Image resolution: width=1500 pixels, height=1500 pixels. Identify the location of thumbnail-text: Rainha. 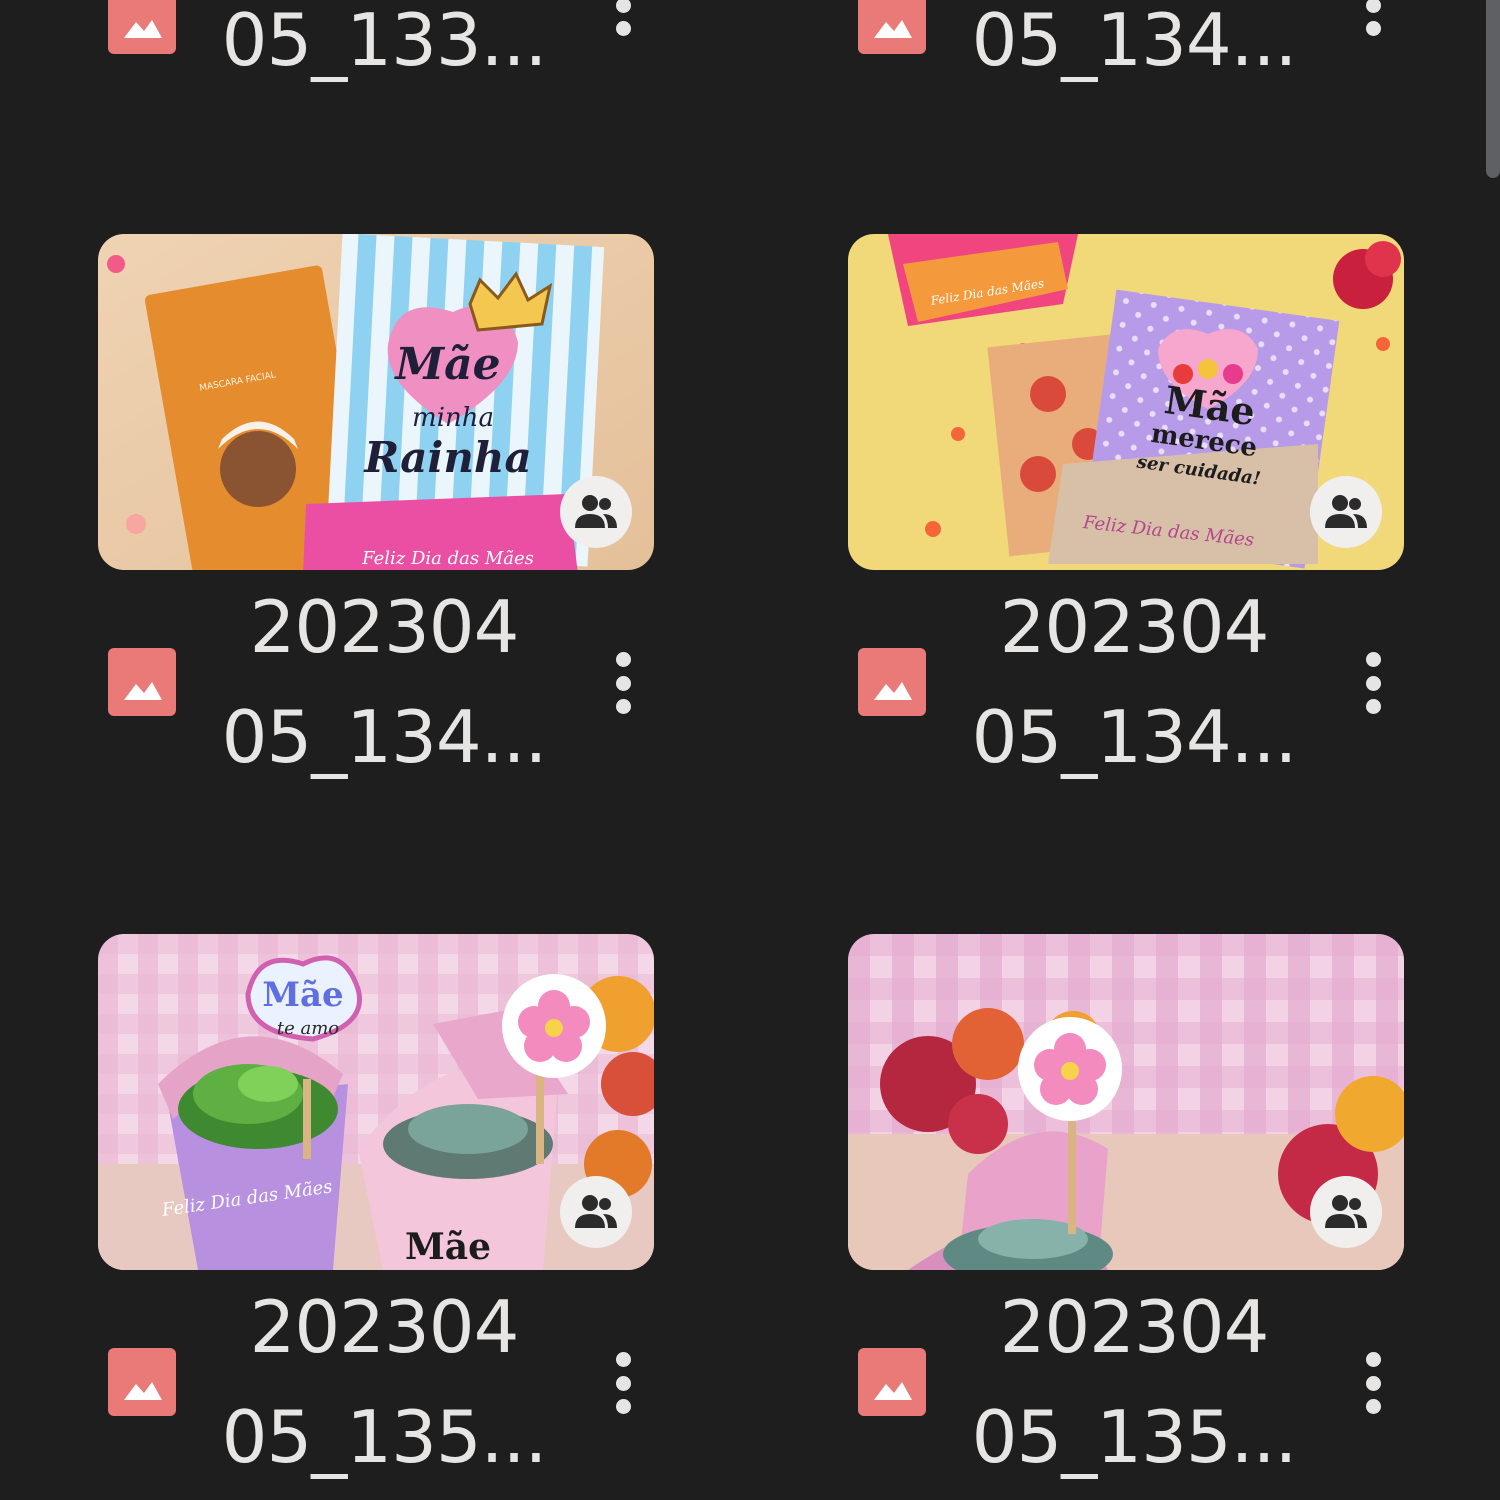
(447, 457).